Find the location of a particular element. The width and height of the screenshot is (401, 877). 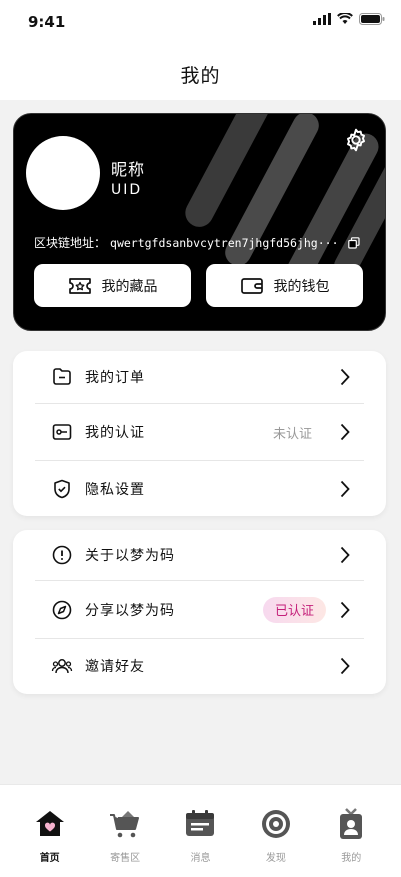

battery-icon is located at coordinates (372, 19).